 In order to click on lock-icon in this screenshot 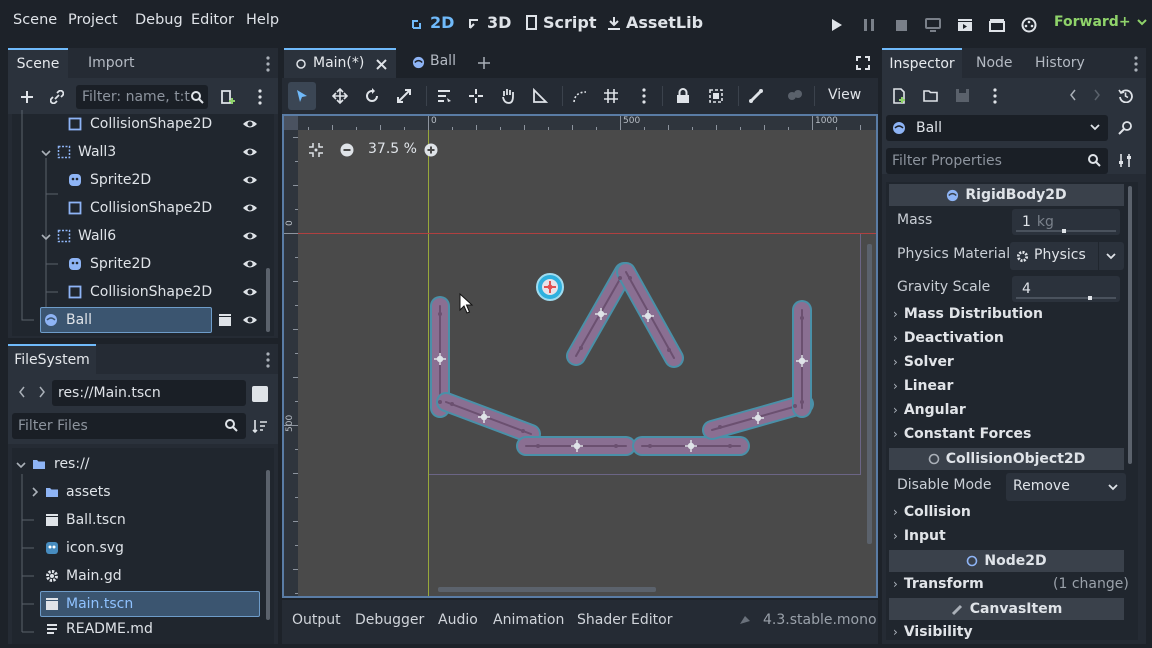, I will do `click(683, 96)`.